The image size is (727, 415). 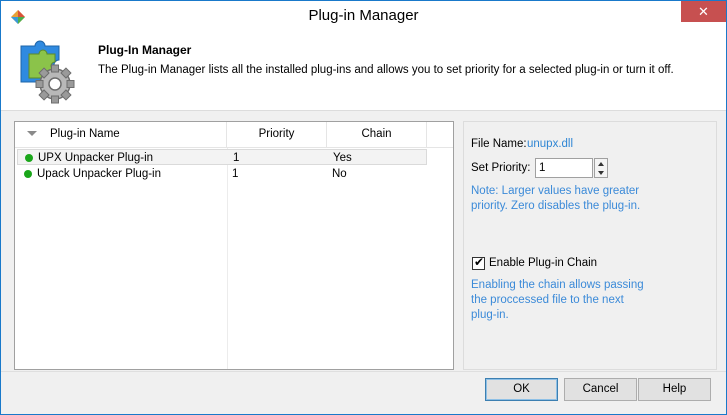 I want to click on priority-label: Set Priority:, so click(x=501, y=168).